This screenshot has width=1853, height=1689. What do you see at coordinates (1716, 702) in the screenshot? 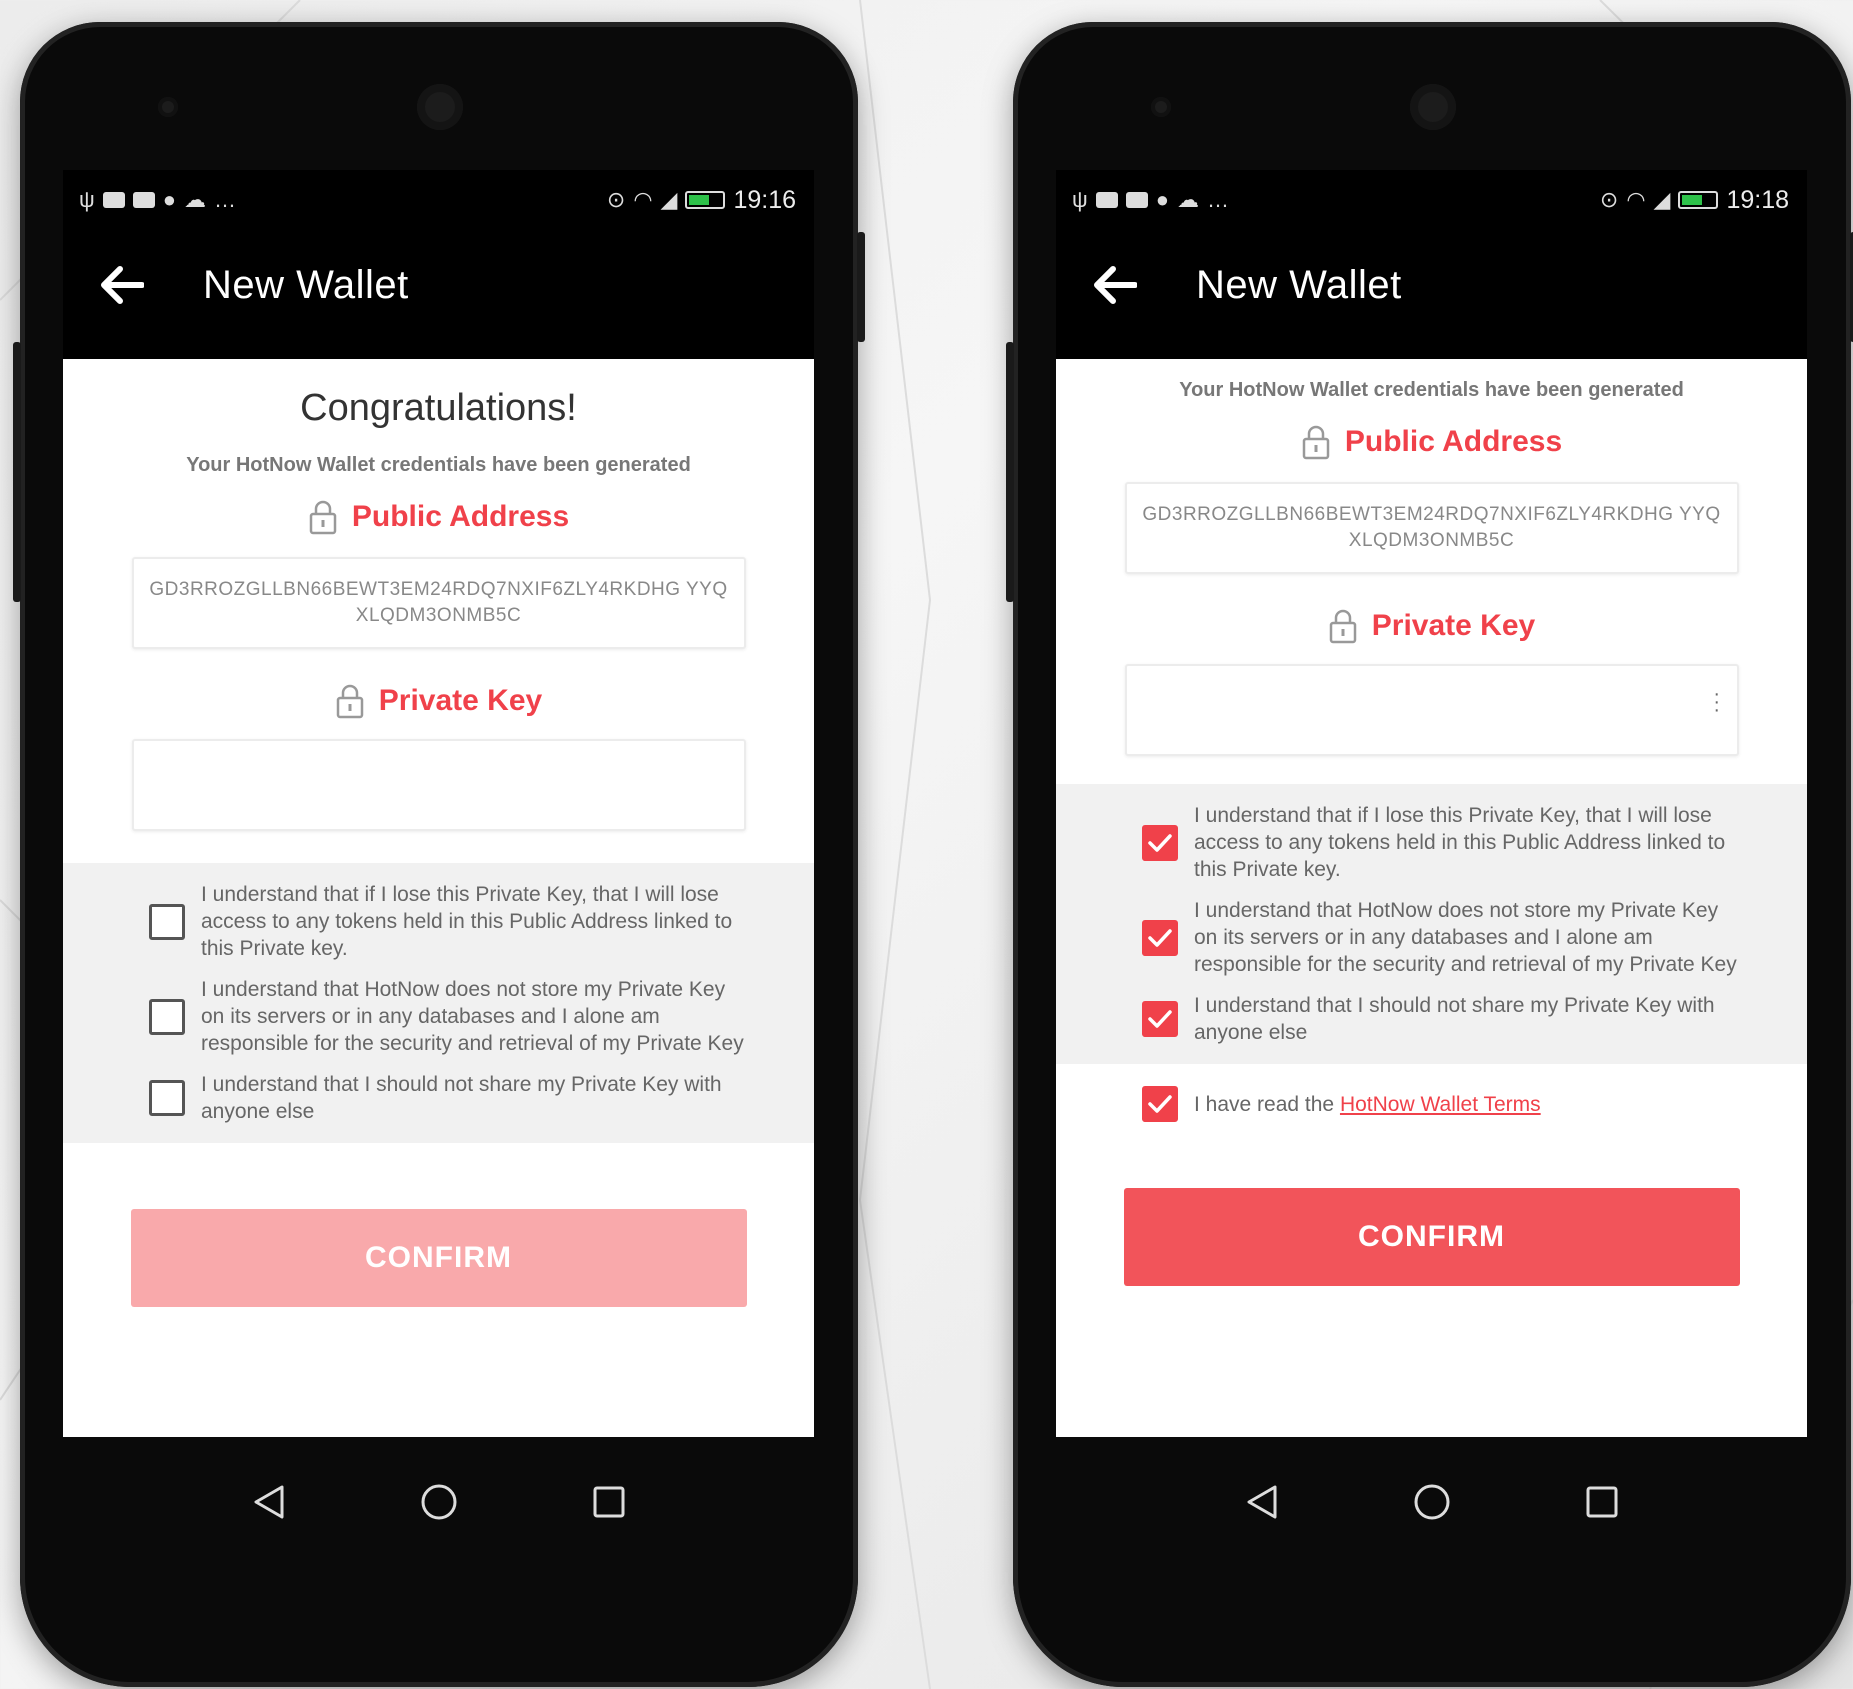
I see `more-vert-icon: · · ·` at bounding box center [1716, 702].